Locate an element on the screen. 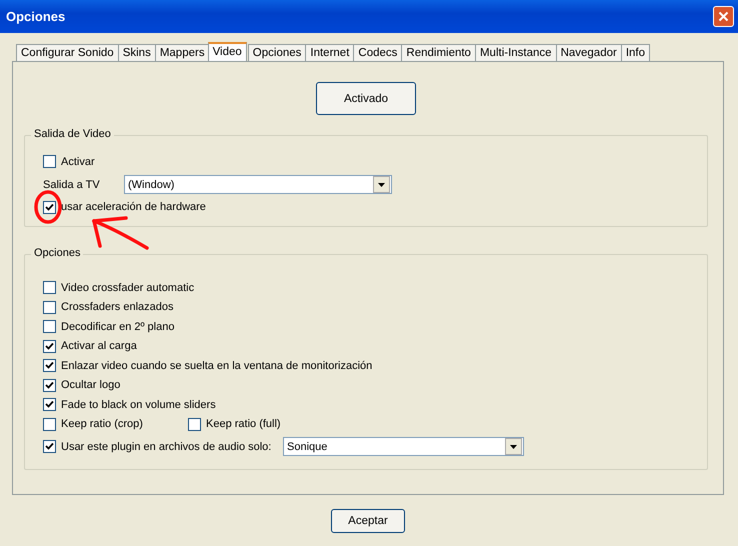 The height and width of the screenshot is (546, 738). checkbox-label: Crossfaders enlazados is located at coordinates (117, 307).